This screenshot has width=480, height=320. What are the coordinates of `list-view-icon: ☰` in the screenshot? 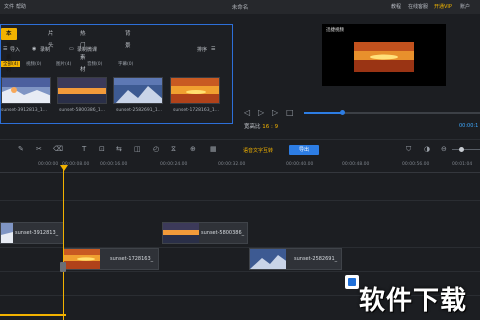 It's located at (213, 49).